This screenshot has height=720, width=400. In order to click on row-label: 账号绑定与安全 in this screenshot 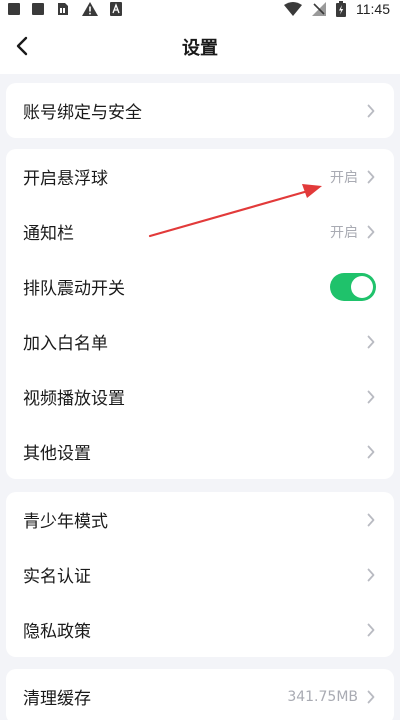, I will do `click(82, 113)`.